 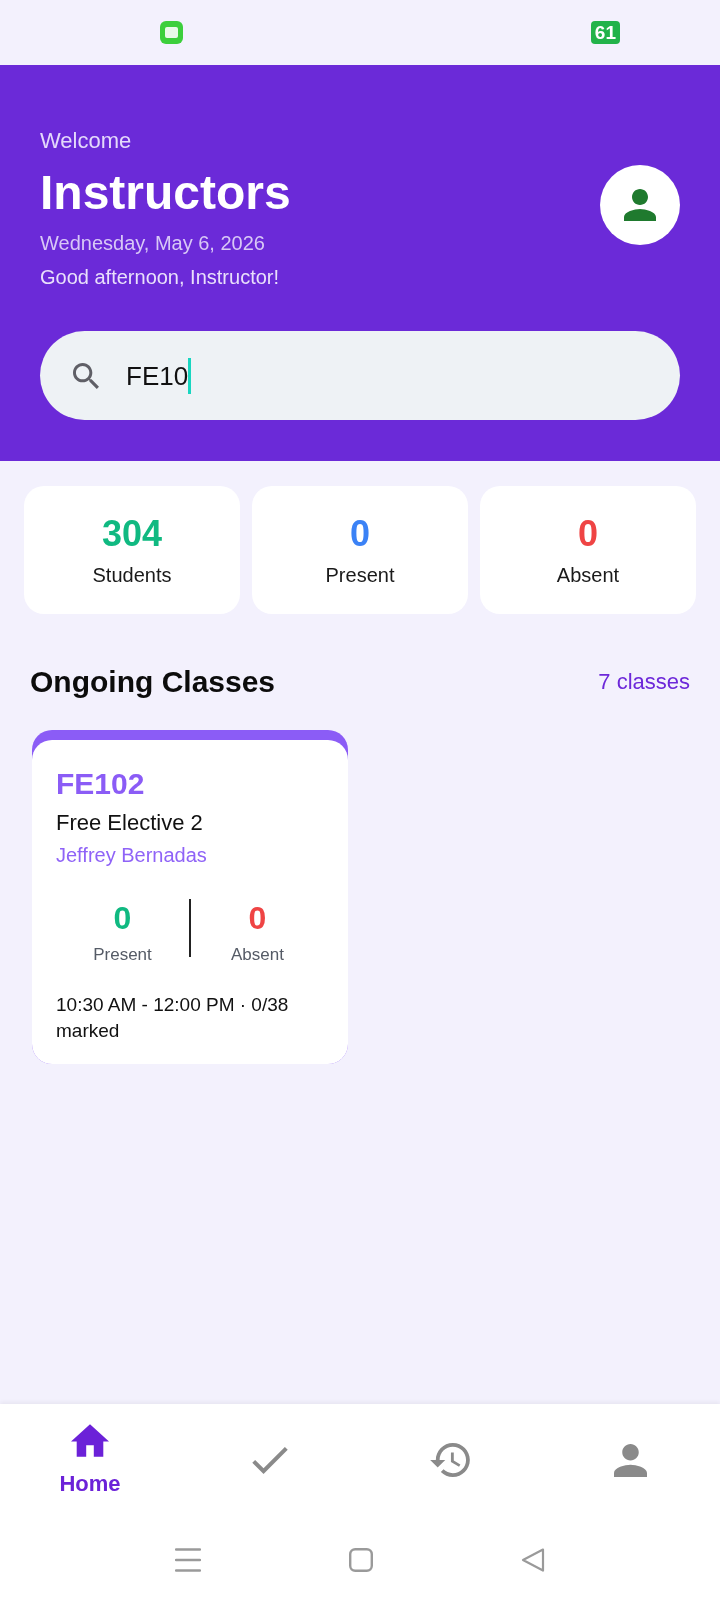 I want to click on text-cursor-icon, so click(x=190, y=375).